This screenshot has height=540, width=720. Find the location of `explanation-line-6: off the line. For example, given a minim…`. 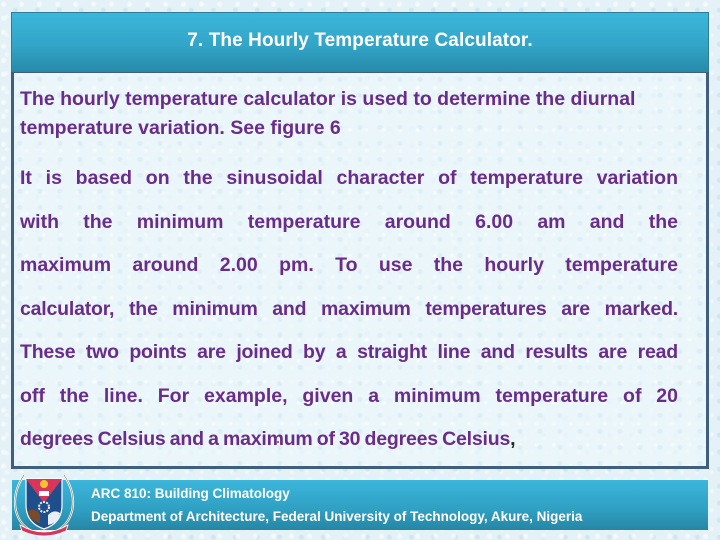

explanation-line-6: off the line. For example, given a minim… is located at coordinates (349, 395).